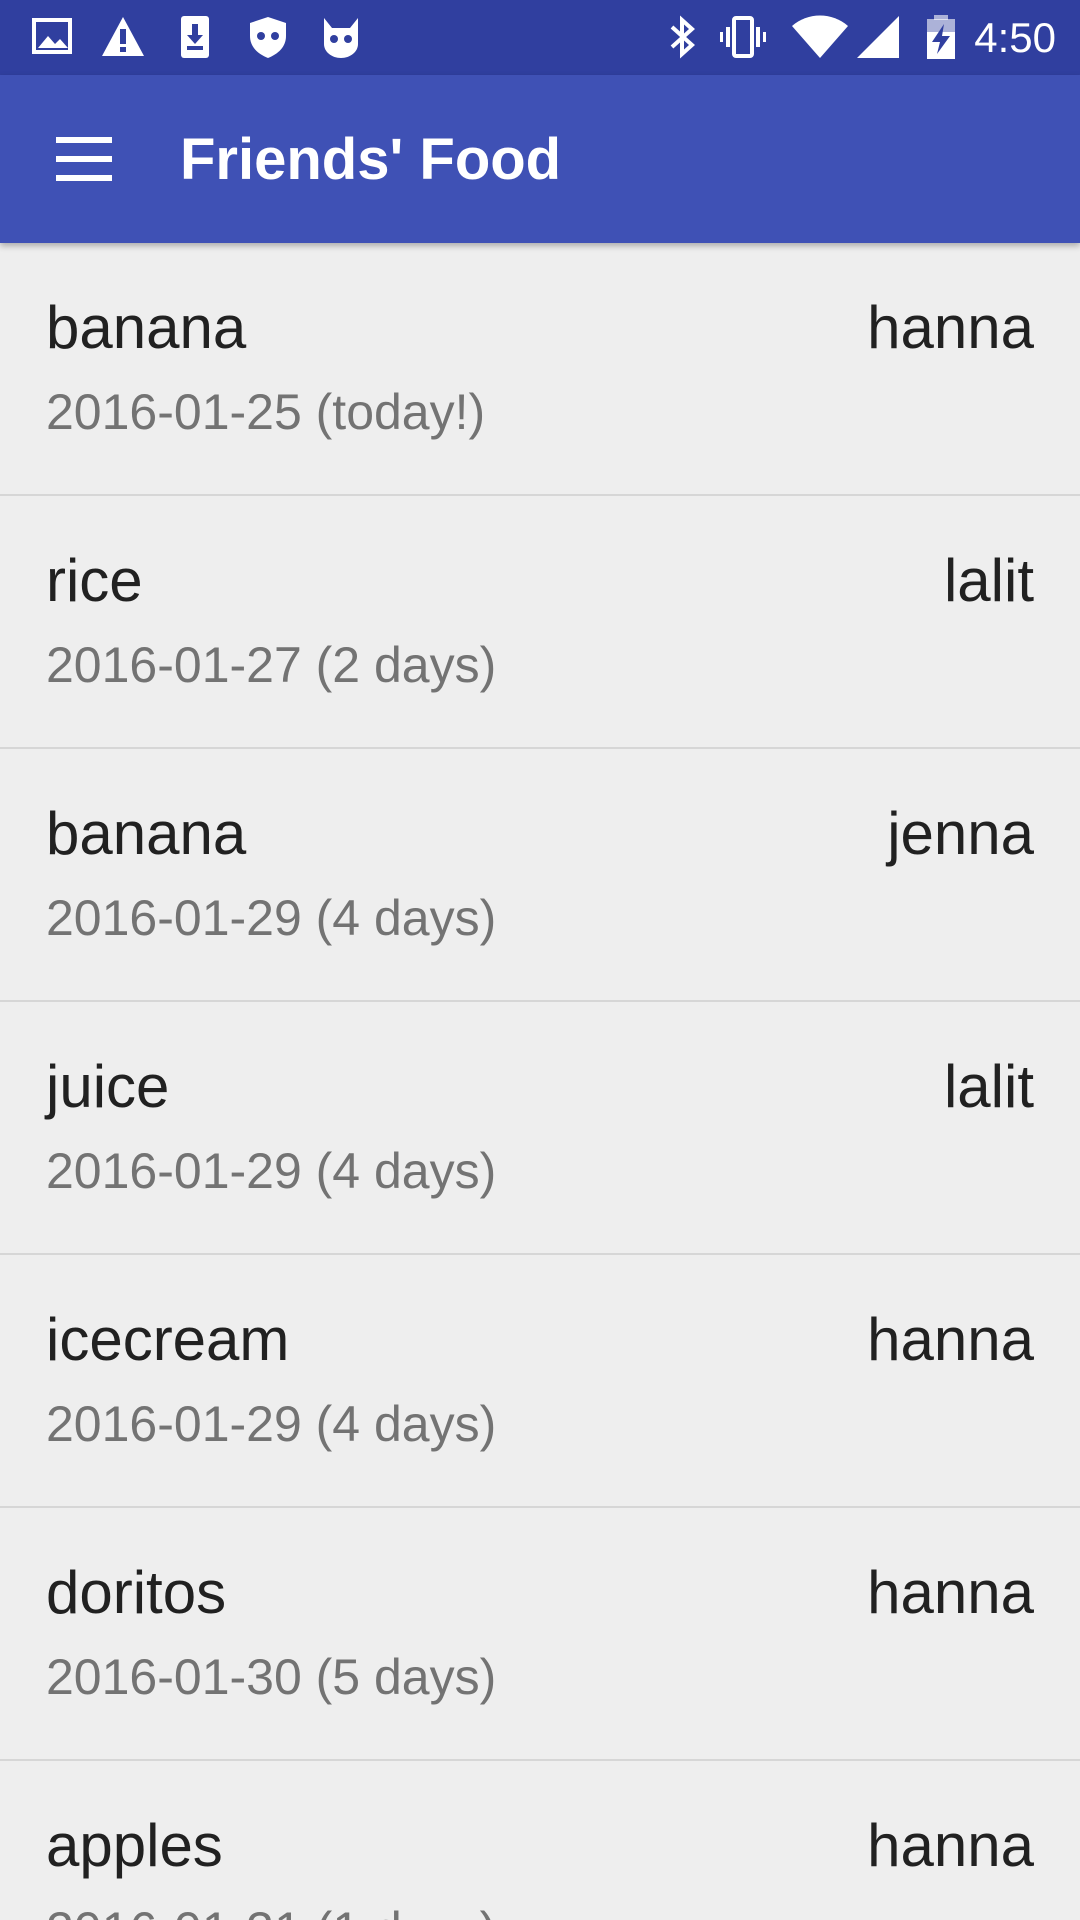 The width and height of the screenshot is (1080, 1920). What do you see at coordinates (108, 1086) in the screenshot?
I see `food-name: juice` at bounding box center [108, 1086].